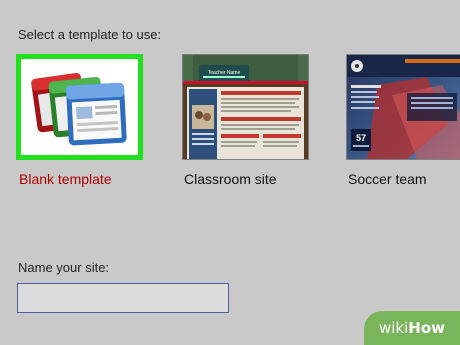 The height and width of the screenshot is (345, 460). What do you see at coordinates (426, 328) in the screenshot?
I see `watermark-how: How` at bounding box center [426, 328].